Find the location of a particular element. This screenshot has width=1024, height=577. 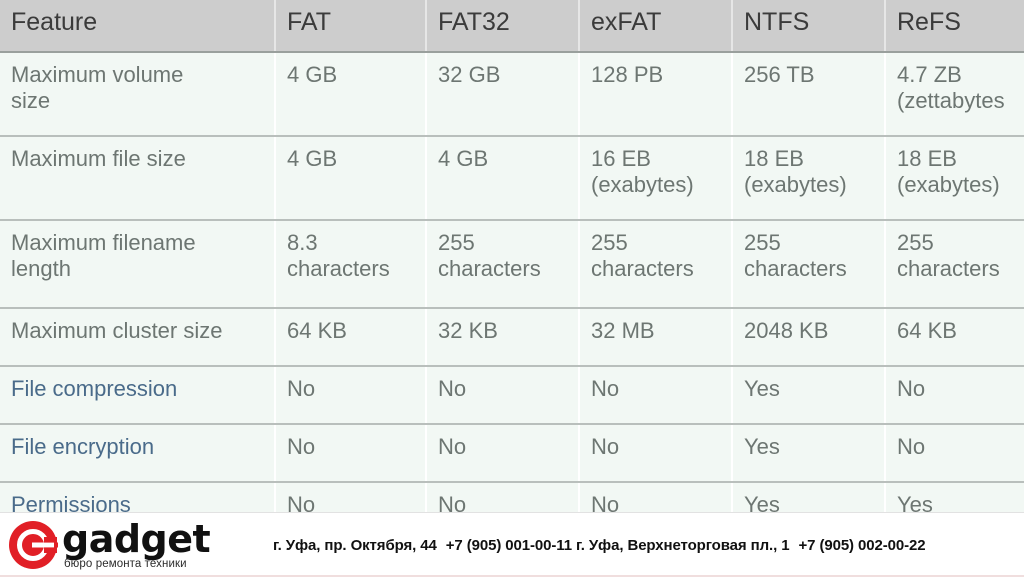

feature-text-line1: File encryption is located at coordinates (83, 446).